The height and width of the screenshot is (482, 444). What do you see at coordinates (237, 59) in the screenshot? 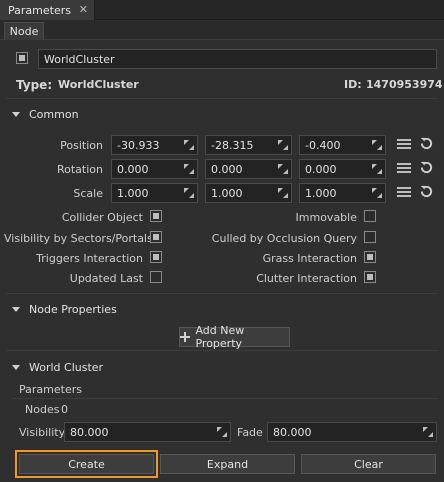
I see `node-name-input: WorldCluster` at bounding box center [237, 59].